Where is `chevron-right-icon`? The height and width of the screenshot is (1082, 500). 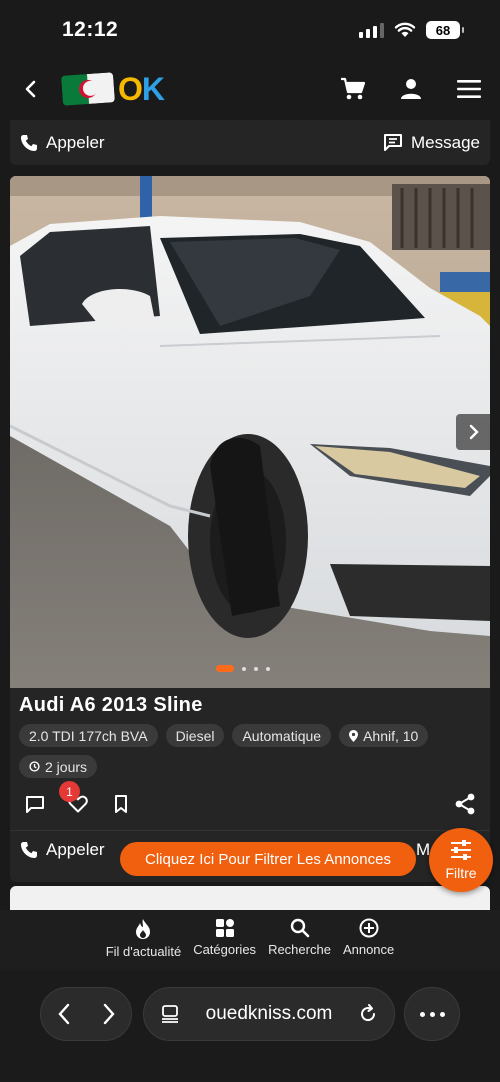
chevron-right-icon is located at coordinates (474, 432).